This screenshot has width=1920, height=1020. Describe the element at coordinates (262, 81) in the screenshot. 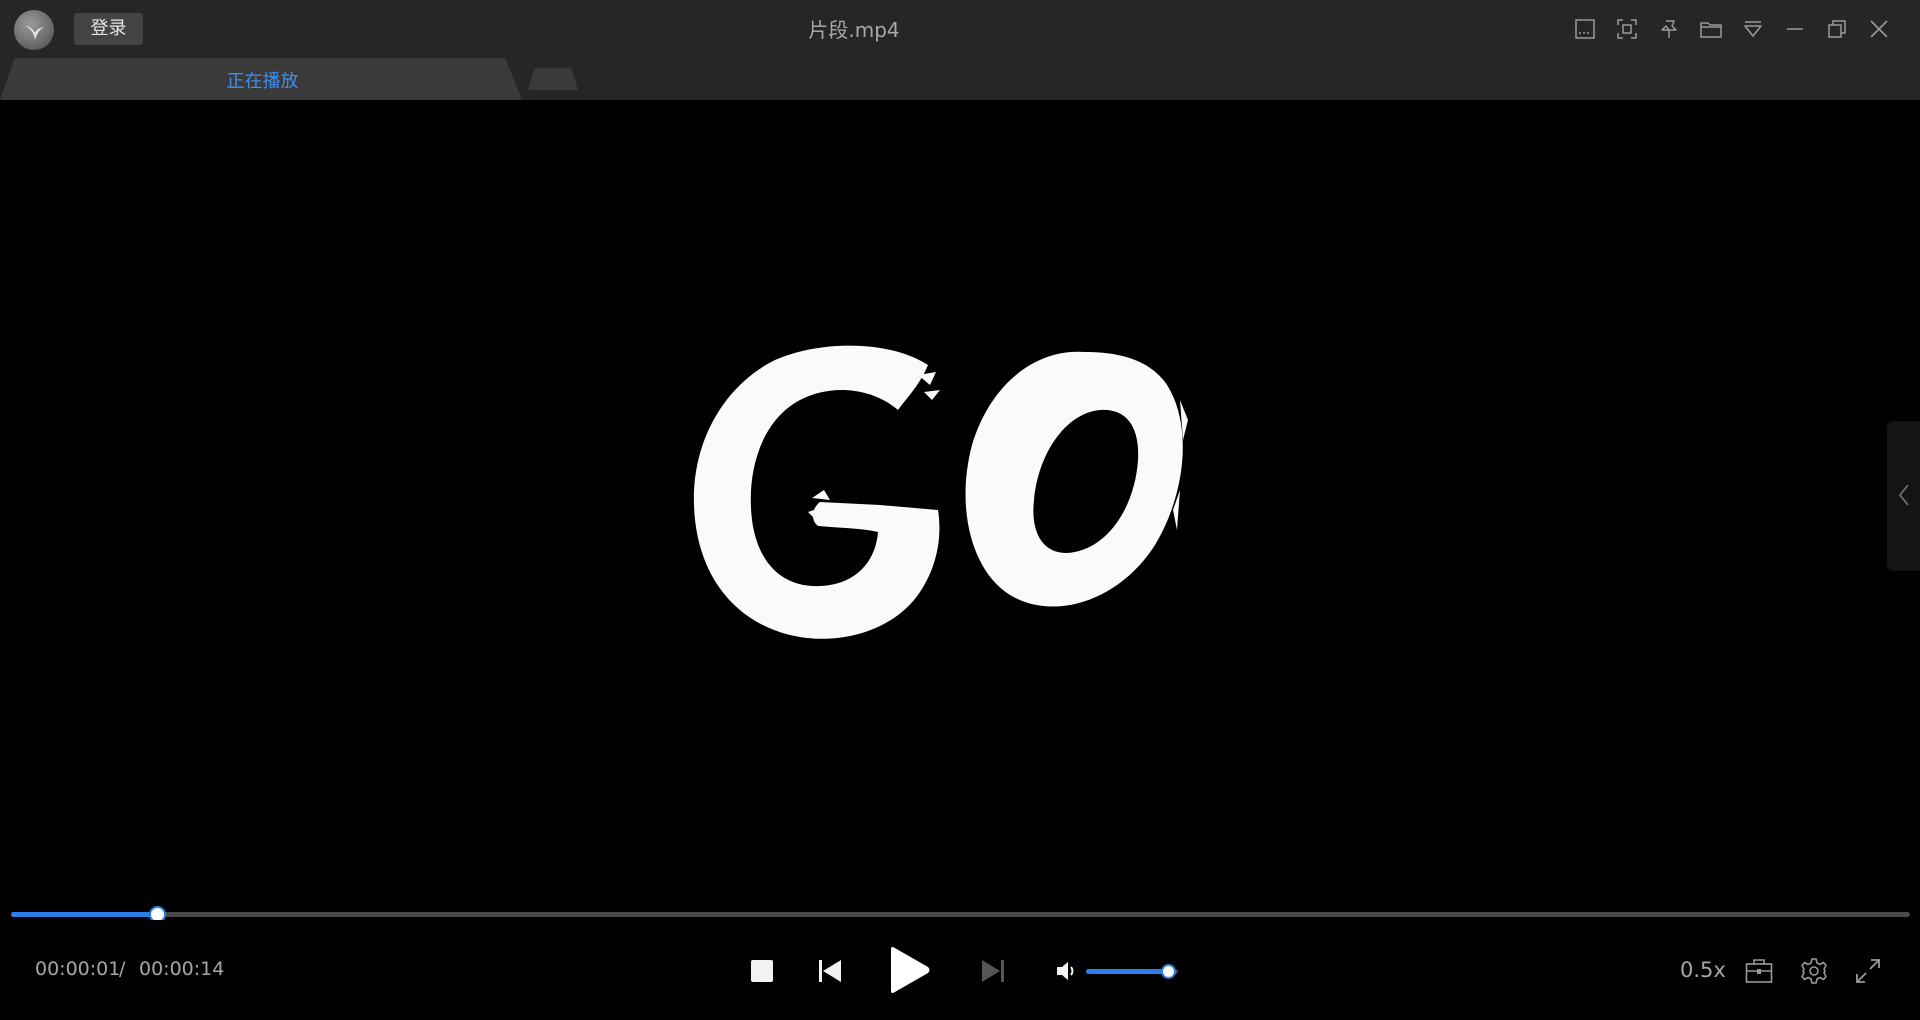

I see `tab-now-playing-label: 正在播放` at that location.